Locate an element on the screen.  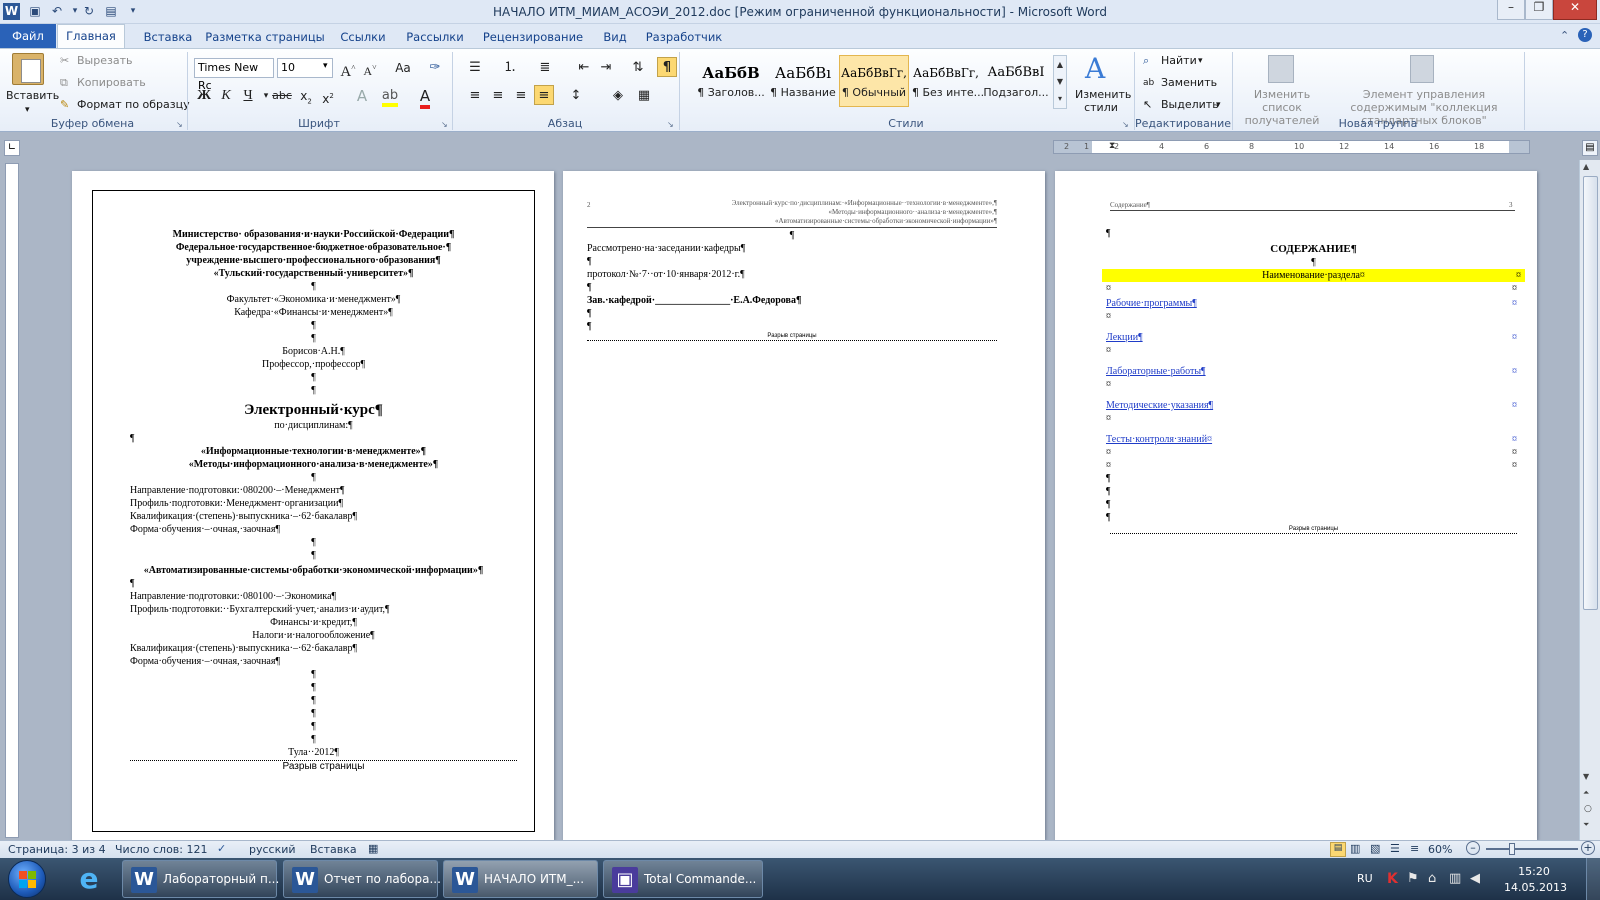
zoom-slider is located at coordinates (1532, 849).